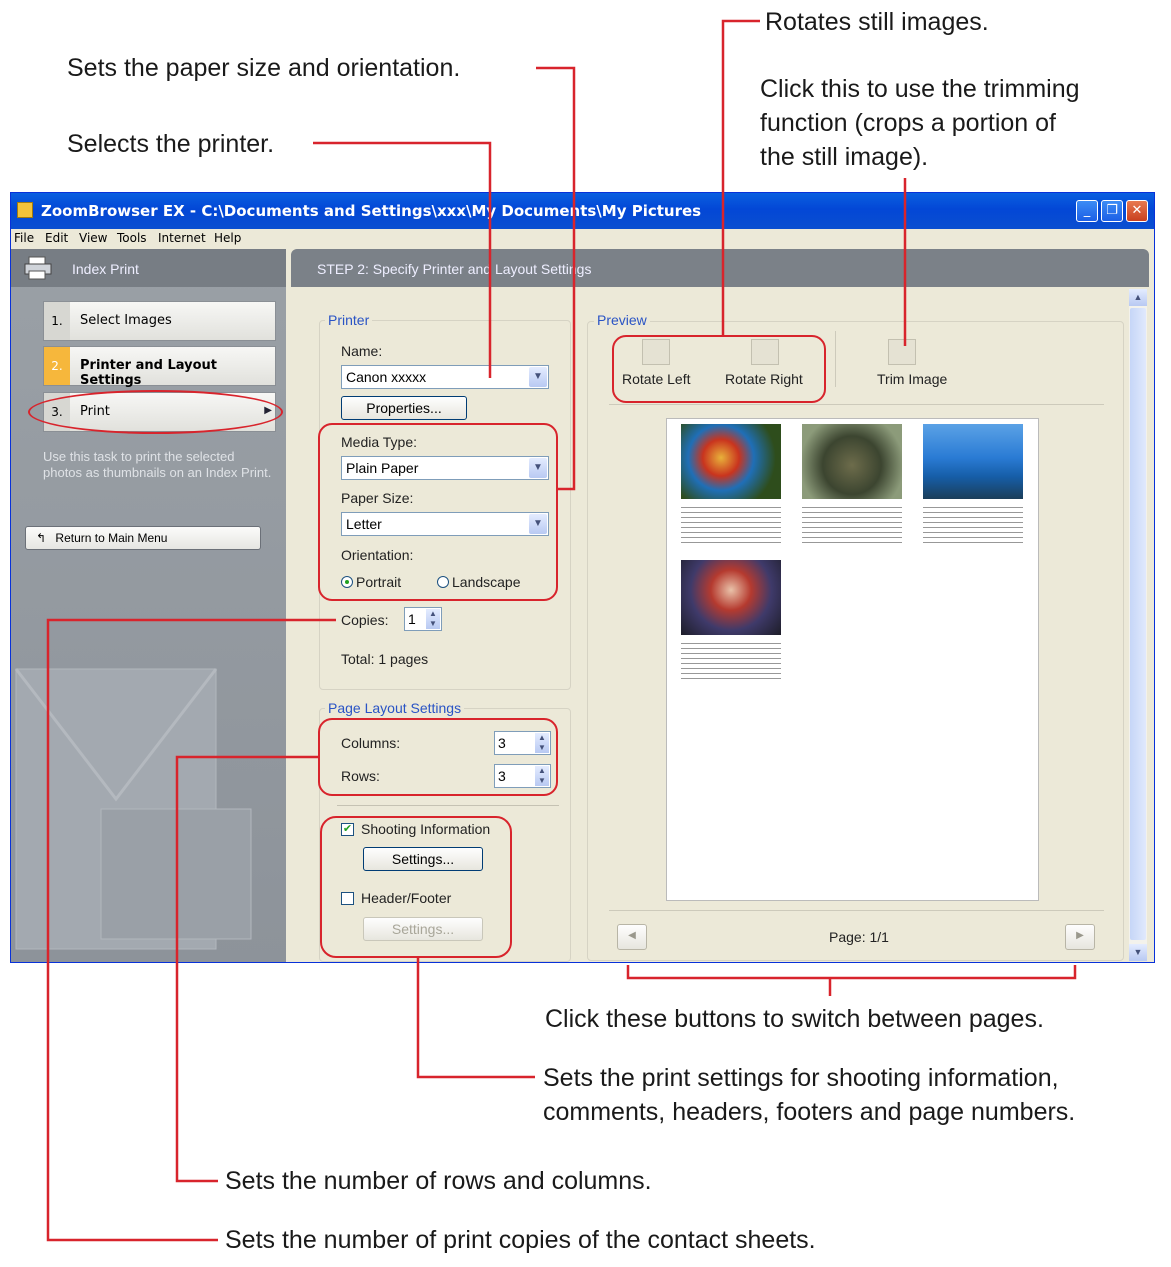 The image size is (1171, 1267). Describe the element at coordinates (402, 259) in the screenshot. I see `leader-printer` at that location.